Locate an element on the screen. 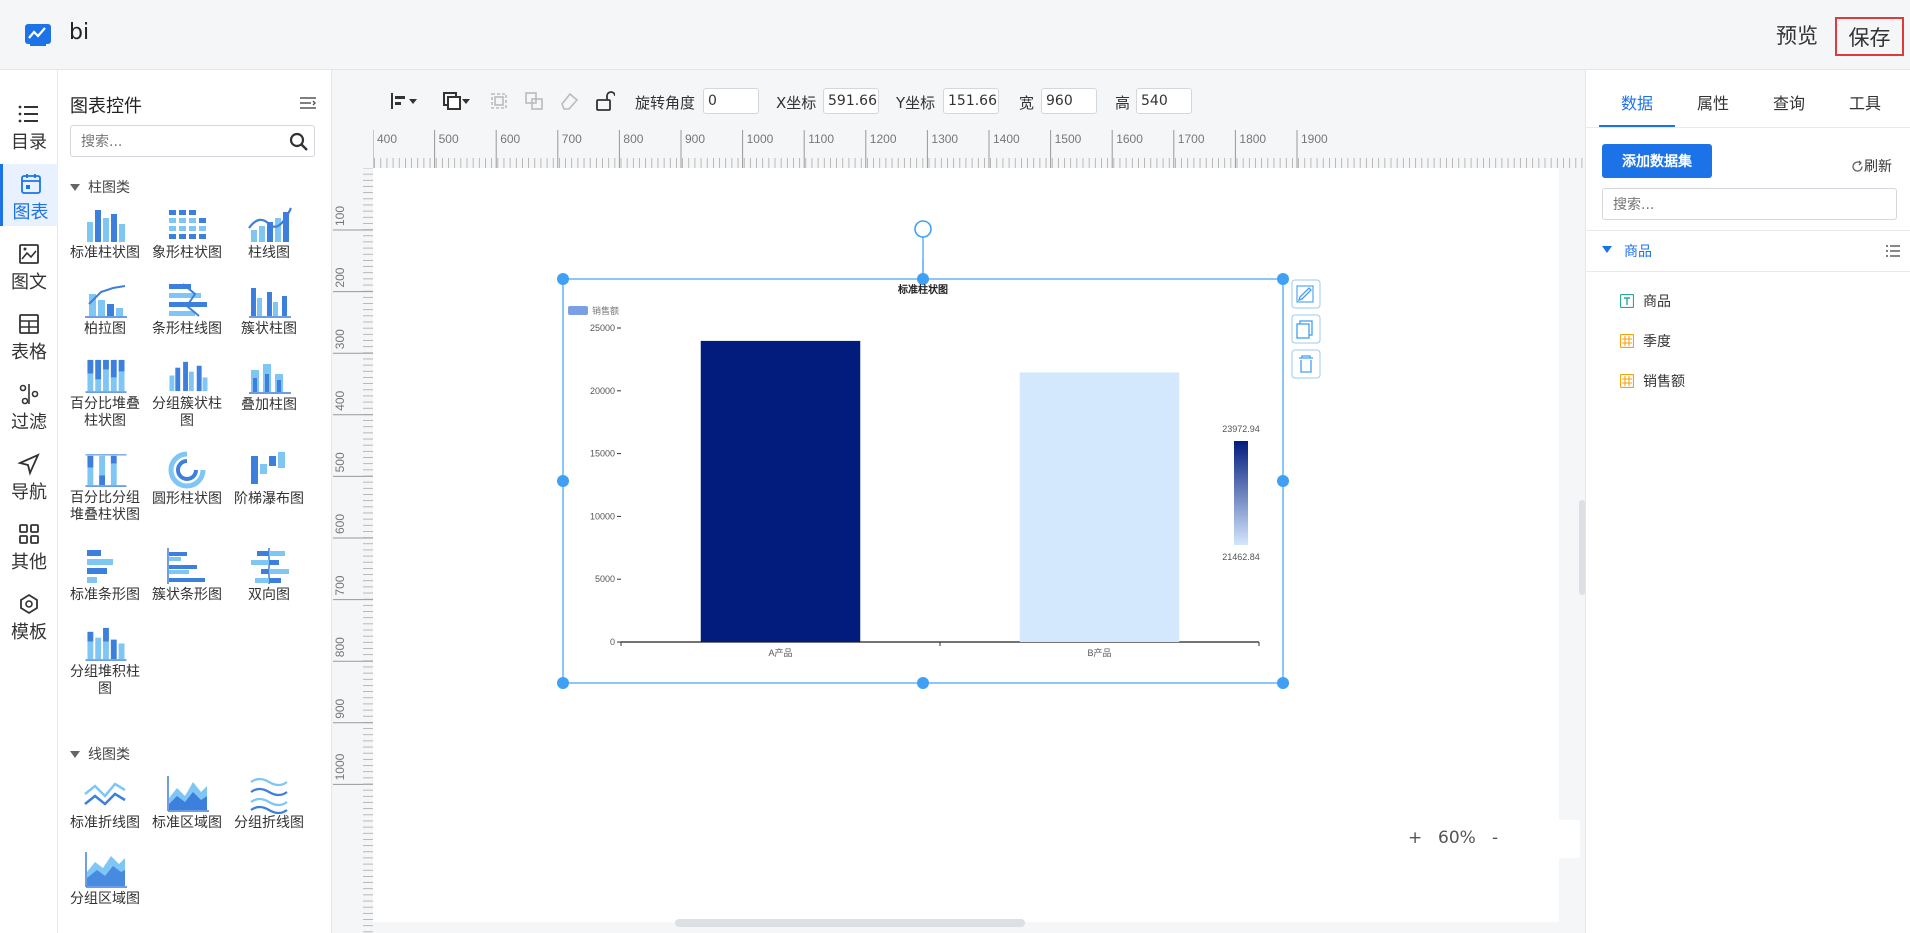 Image resolution: width=1910 pixels, height=933 pixels. nav-item-other: 其他 is located at coordinates (29, 545).